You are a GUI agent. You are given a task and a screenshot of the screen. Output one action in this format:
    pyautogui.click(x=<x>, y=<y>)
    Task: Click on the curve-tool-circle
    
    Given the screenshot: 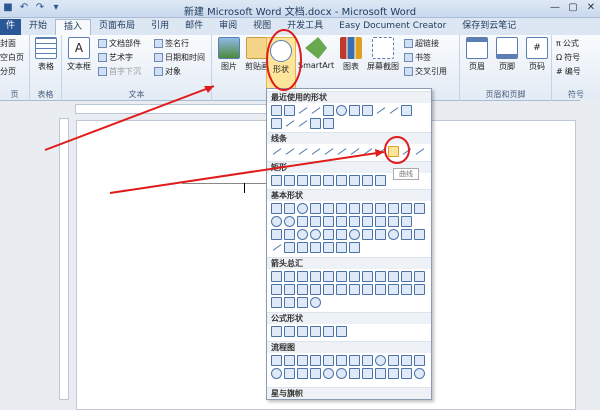 What is the action you would take?
    pyautogui.click(x=397, y=150)
    